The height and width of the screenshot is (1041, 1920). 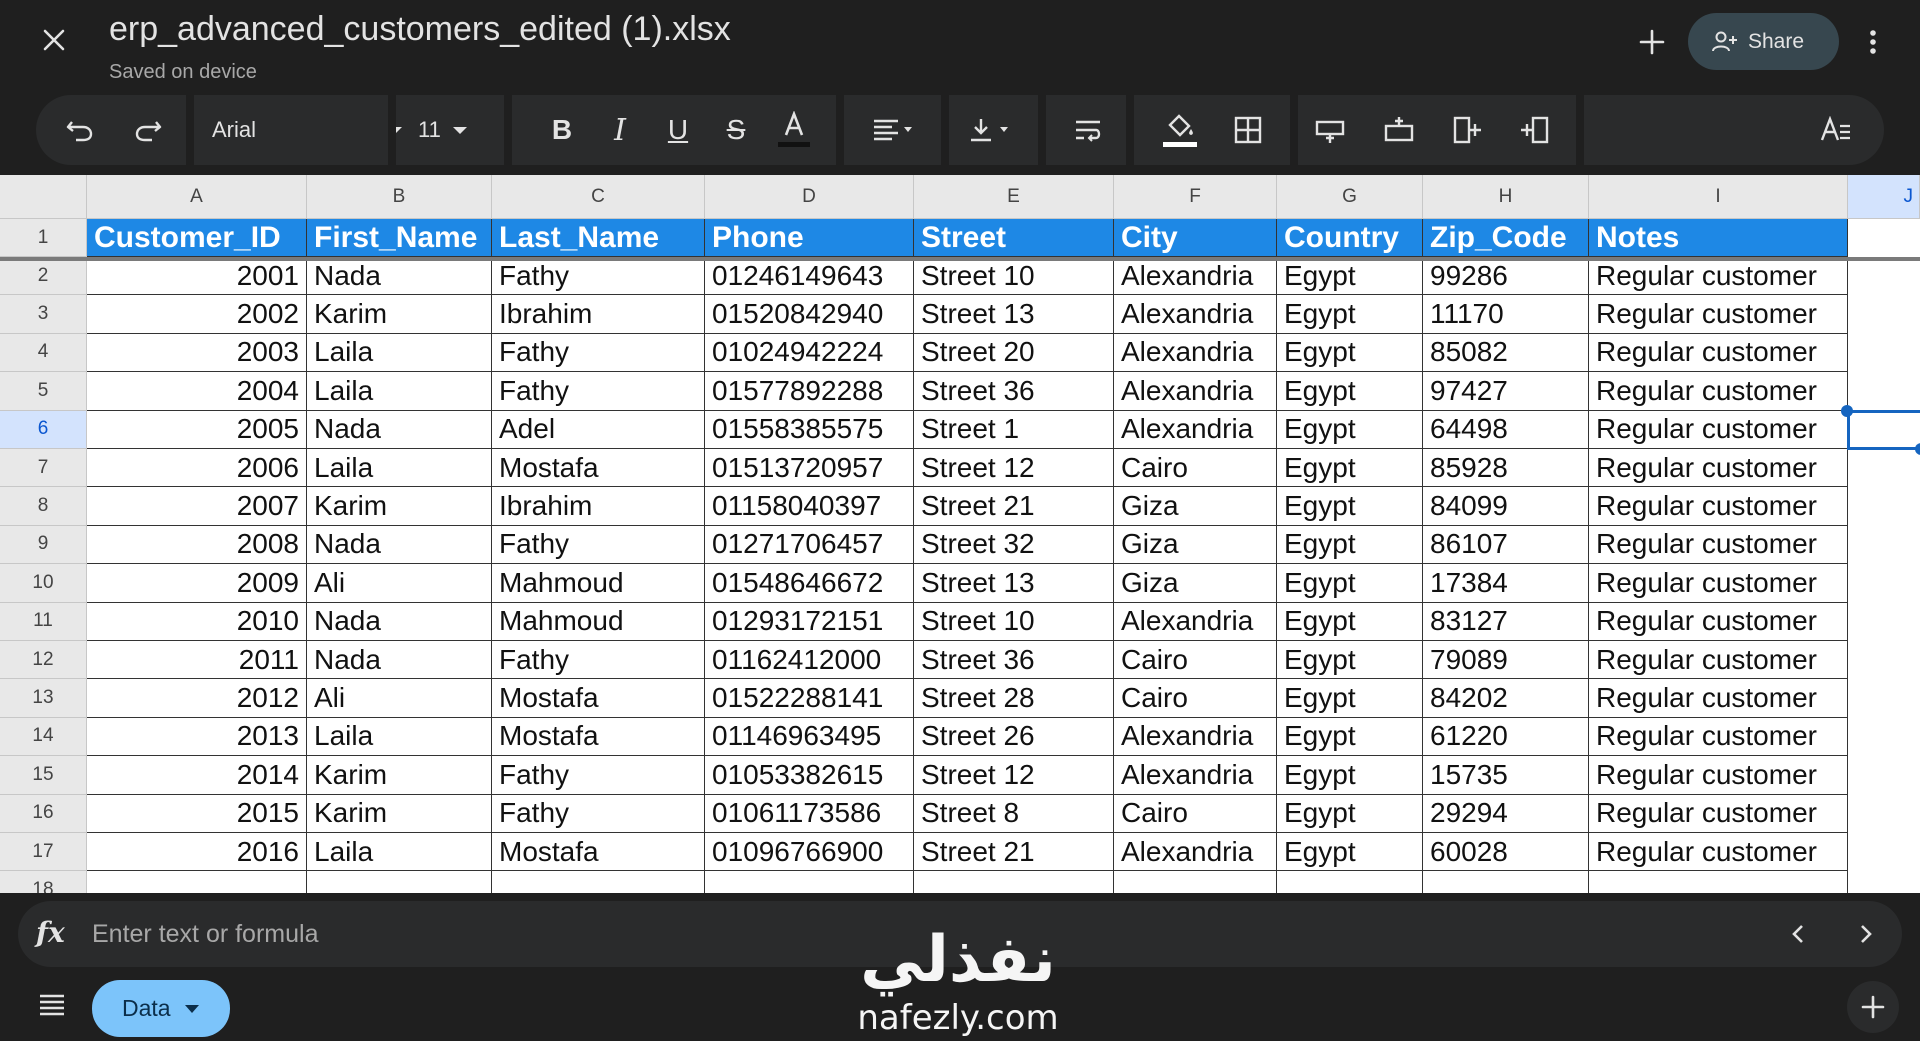 What do you see at coordinates (43, 391) in the screenshot?
I see `row-header: 5` at bounding box center [43, 391].